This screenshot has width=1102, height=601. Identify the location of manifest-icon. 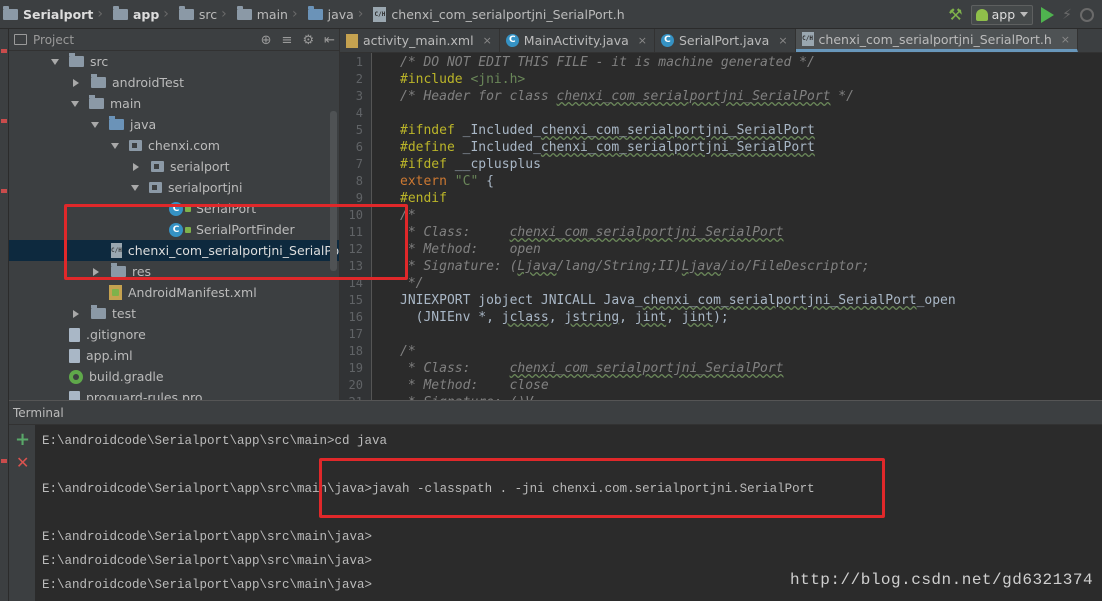
(115, 292).